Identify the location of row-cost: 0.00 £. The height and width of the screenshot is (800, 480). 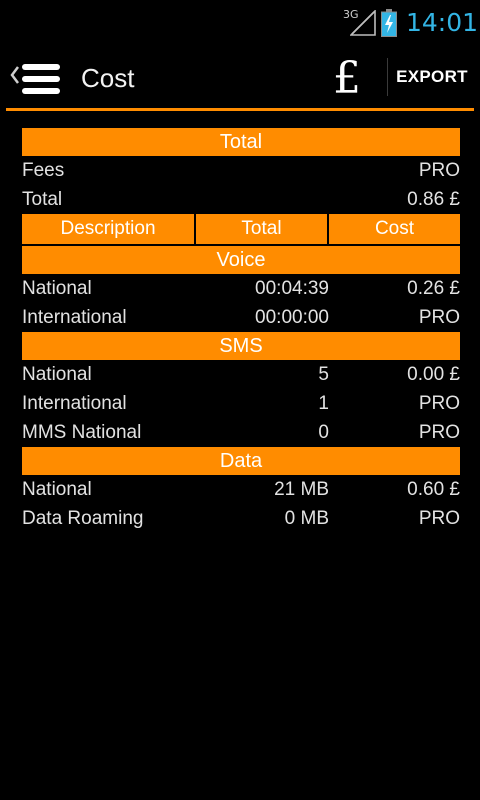
(433, 374).